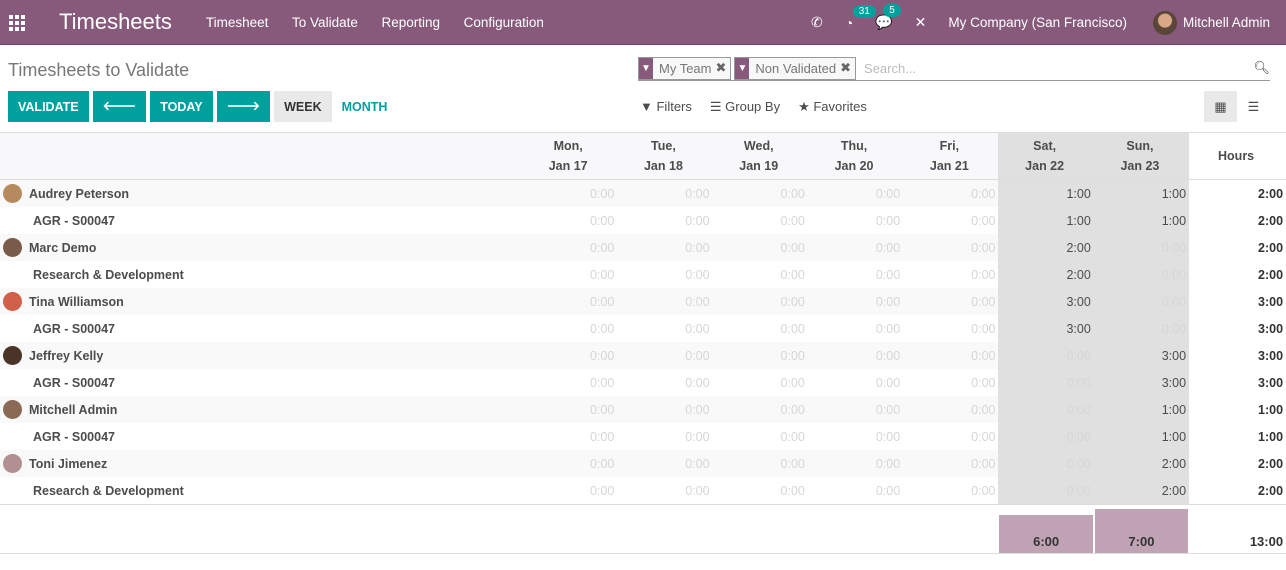 The height and width of the screenshot is (570, 1286). What do you see at coordinates (745, 107) in the screenshot?
I see `group-by-dropdown: ☰ Group By` at bounding box center [745, 107].